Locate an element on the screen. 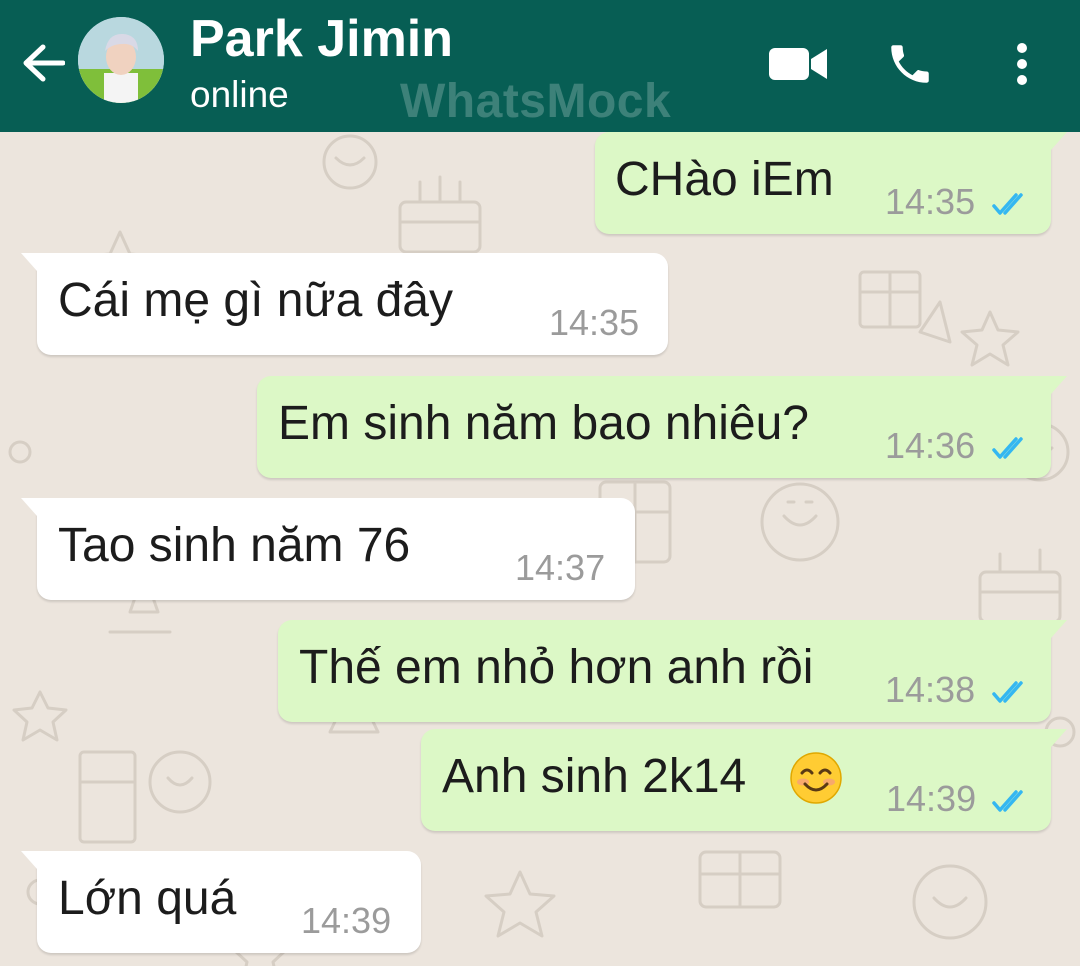 The height and width of the screenshot is (966, 1080). message-bubble-incoming: Lớn quá 14:39 is located at coordinates (221, 902).